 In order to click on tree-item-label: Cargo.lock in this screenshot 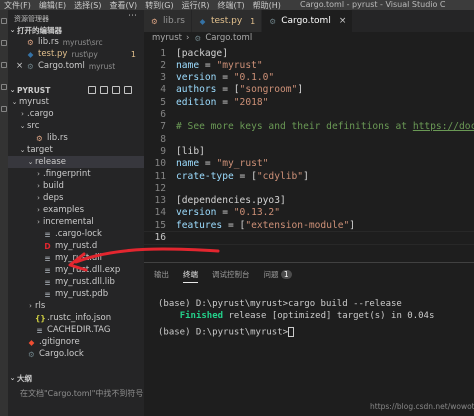, I will do `click(61, 354)`.